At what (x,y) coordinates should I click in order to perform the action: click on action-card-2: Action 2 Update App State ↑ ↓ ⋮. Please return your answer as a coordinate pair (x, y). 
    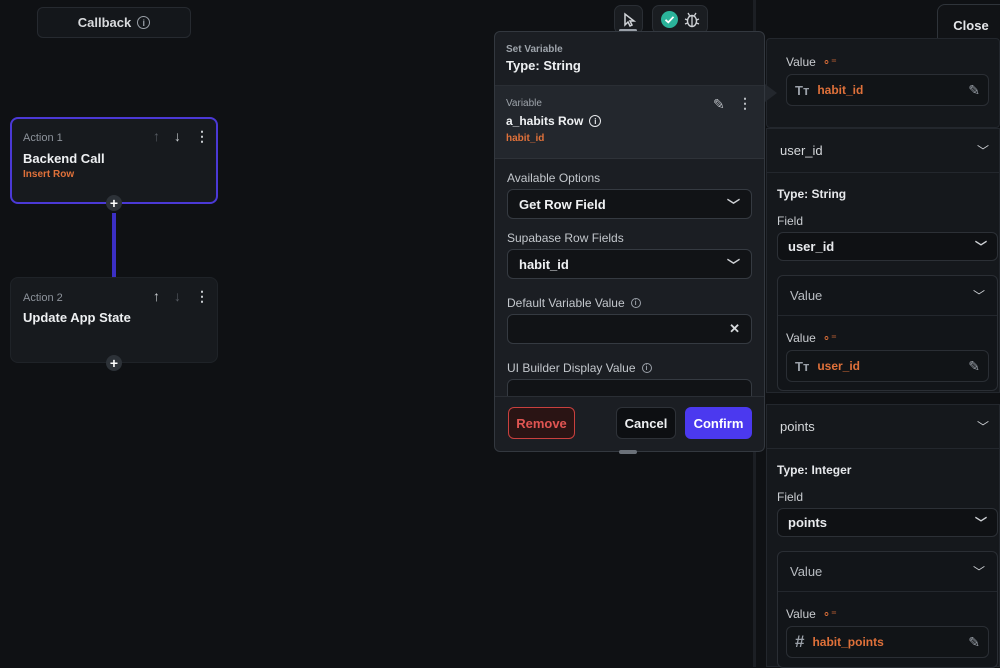
    Looking at the image, I should click on (114, 320).